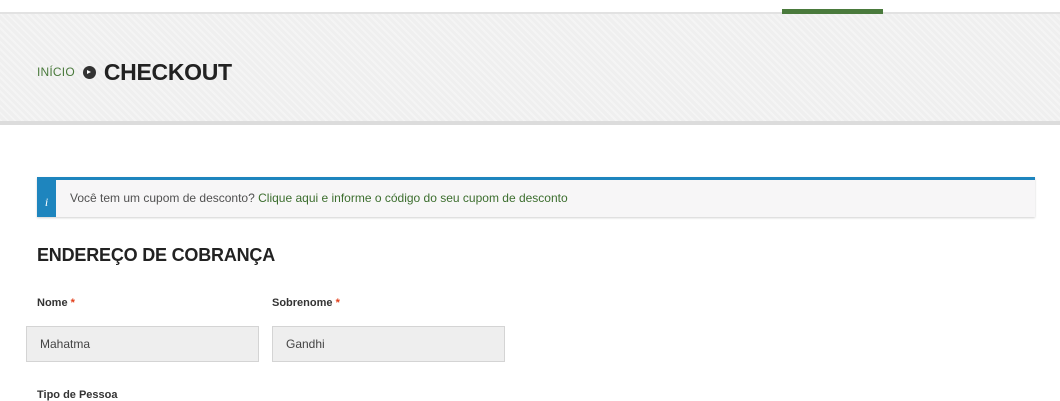 The height and width of the screenshot is (401, 1060). I want to click on top-navigation-bar, so click(530, 7).